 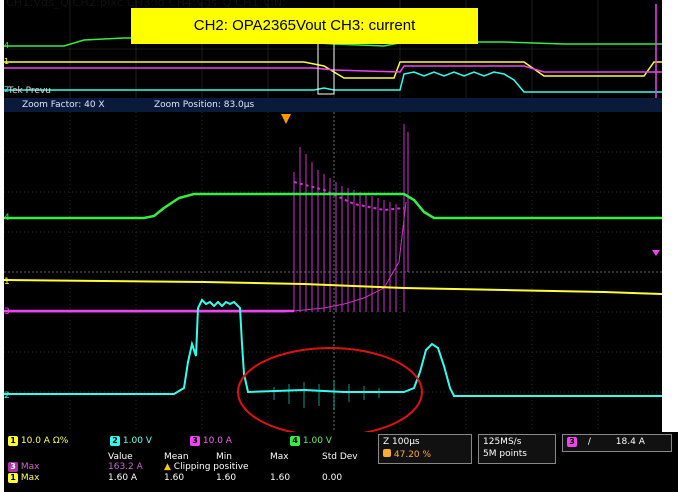 What do you see at coordinates (332, 478) in the screenshot?
I see `row2-stddev: 0.00` at bounding box center [332, 478].